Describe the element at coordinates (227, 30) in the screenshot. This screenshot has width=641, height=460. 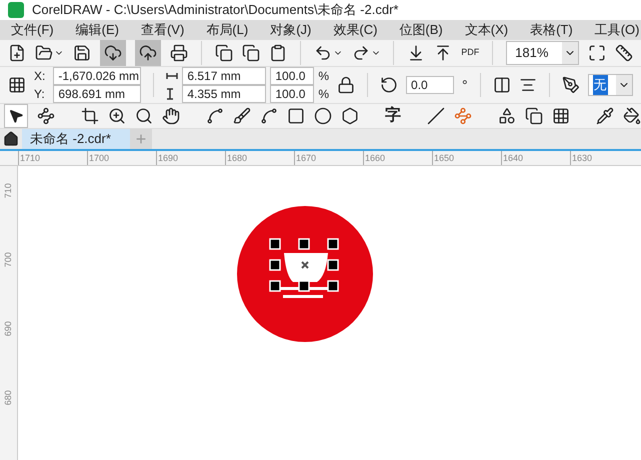
I see `menu-item: 布局(L)` at that location.